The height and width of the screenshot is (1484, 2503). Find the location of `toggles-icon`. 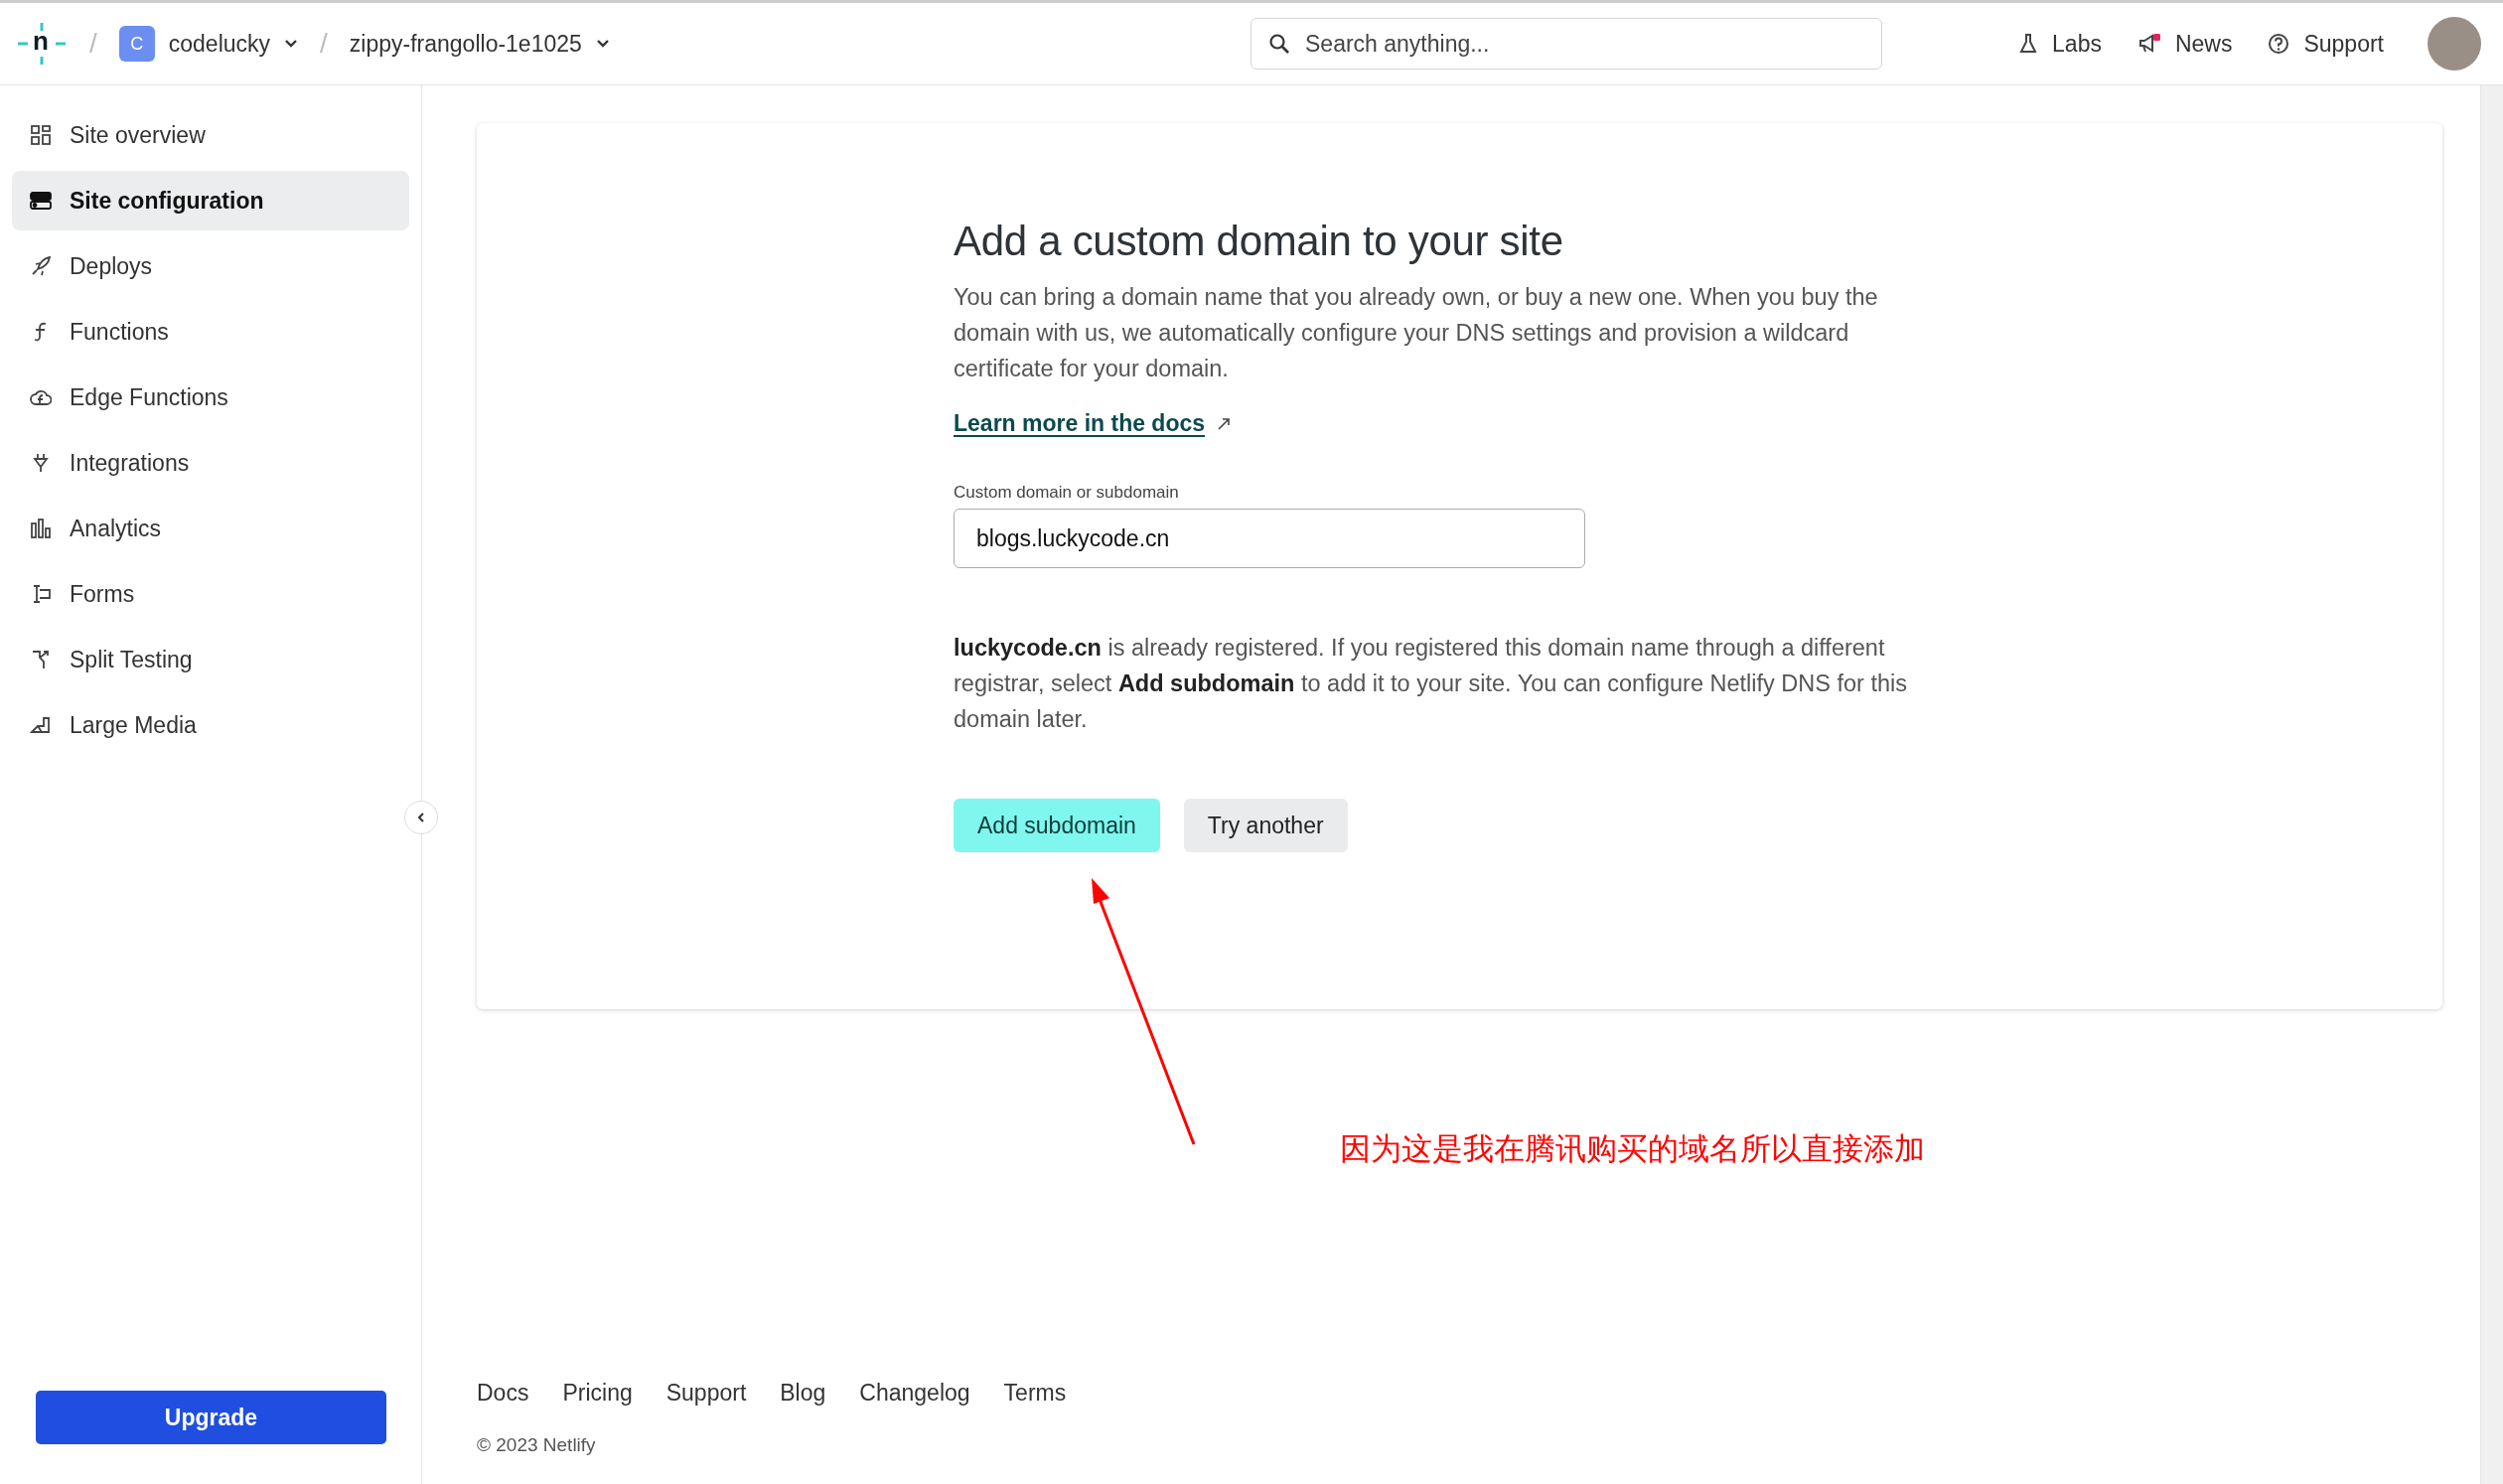

toggles-icon is located at coordinates (41, 201).